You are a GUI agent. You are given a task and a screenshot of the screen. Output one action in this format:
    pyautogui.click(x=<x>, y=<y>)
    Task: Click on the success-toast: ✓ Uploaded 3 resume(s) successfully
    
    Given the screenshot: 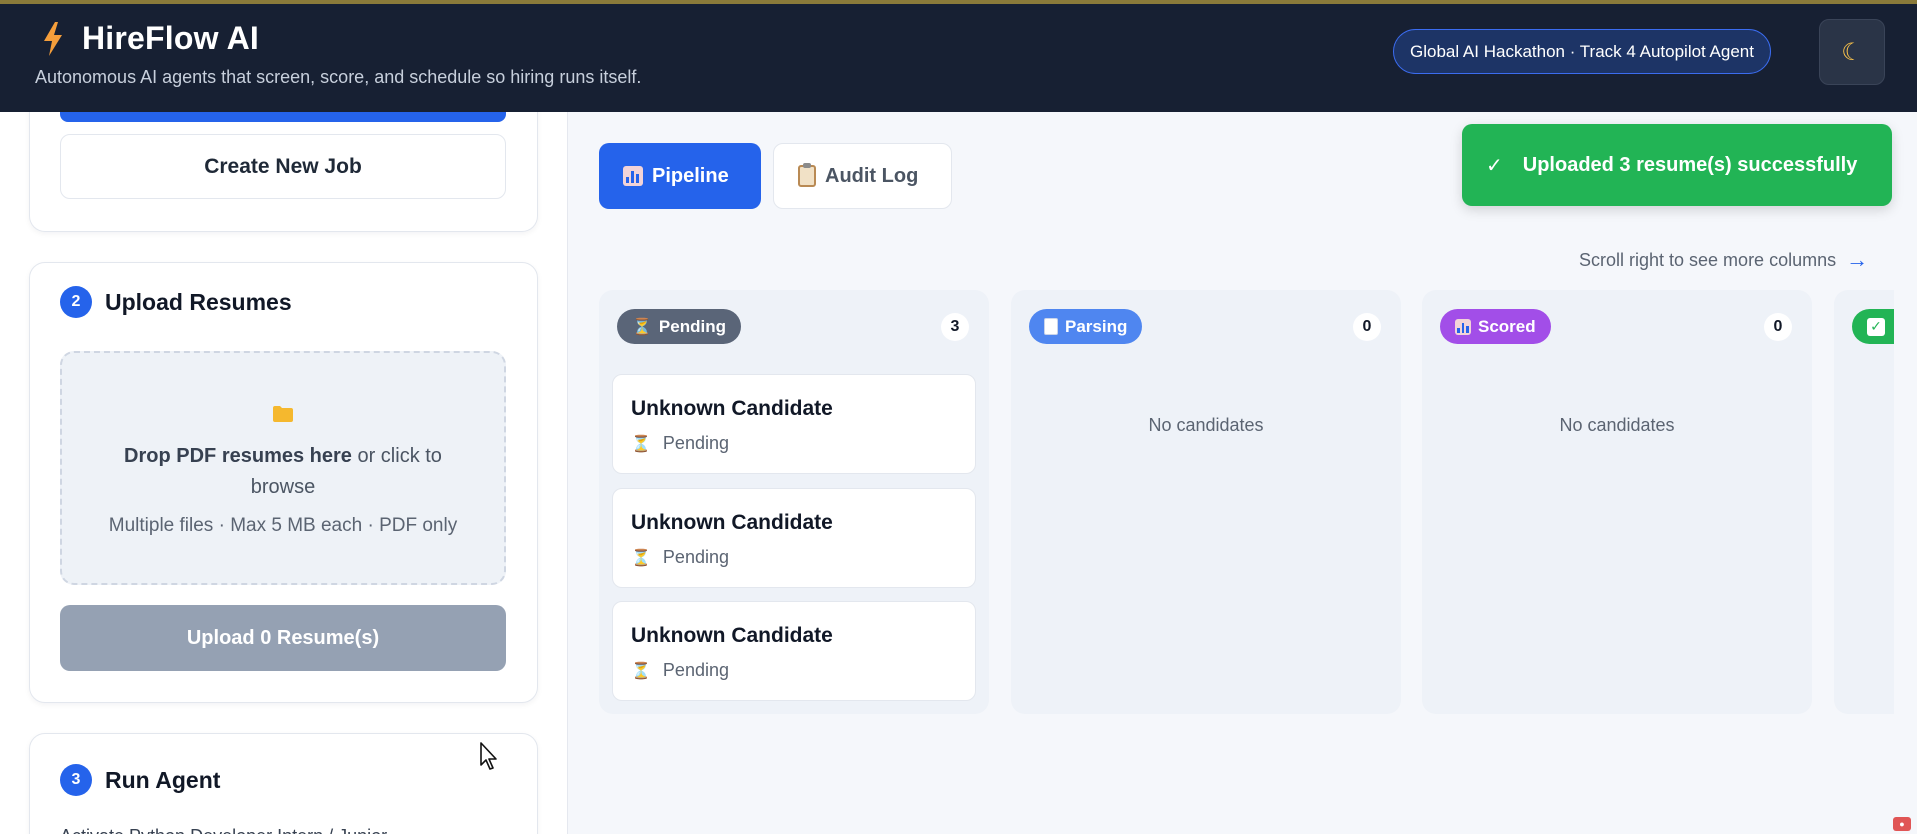 What is the action you would take?
    pyautogui.click(x=1677, y=165)
    